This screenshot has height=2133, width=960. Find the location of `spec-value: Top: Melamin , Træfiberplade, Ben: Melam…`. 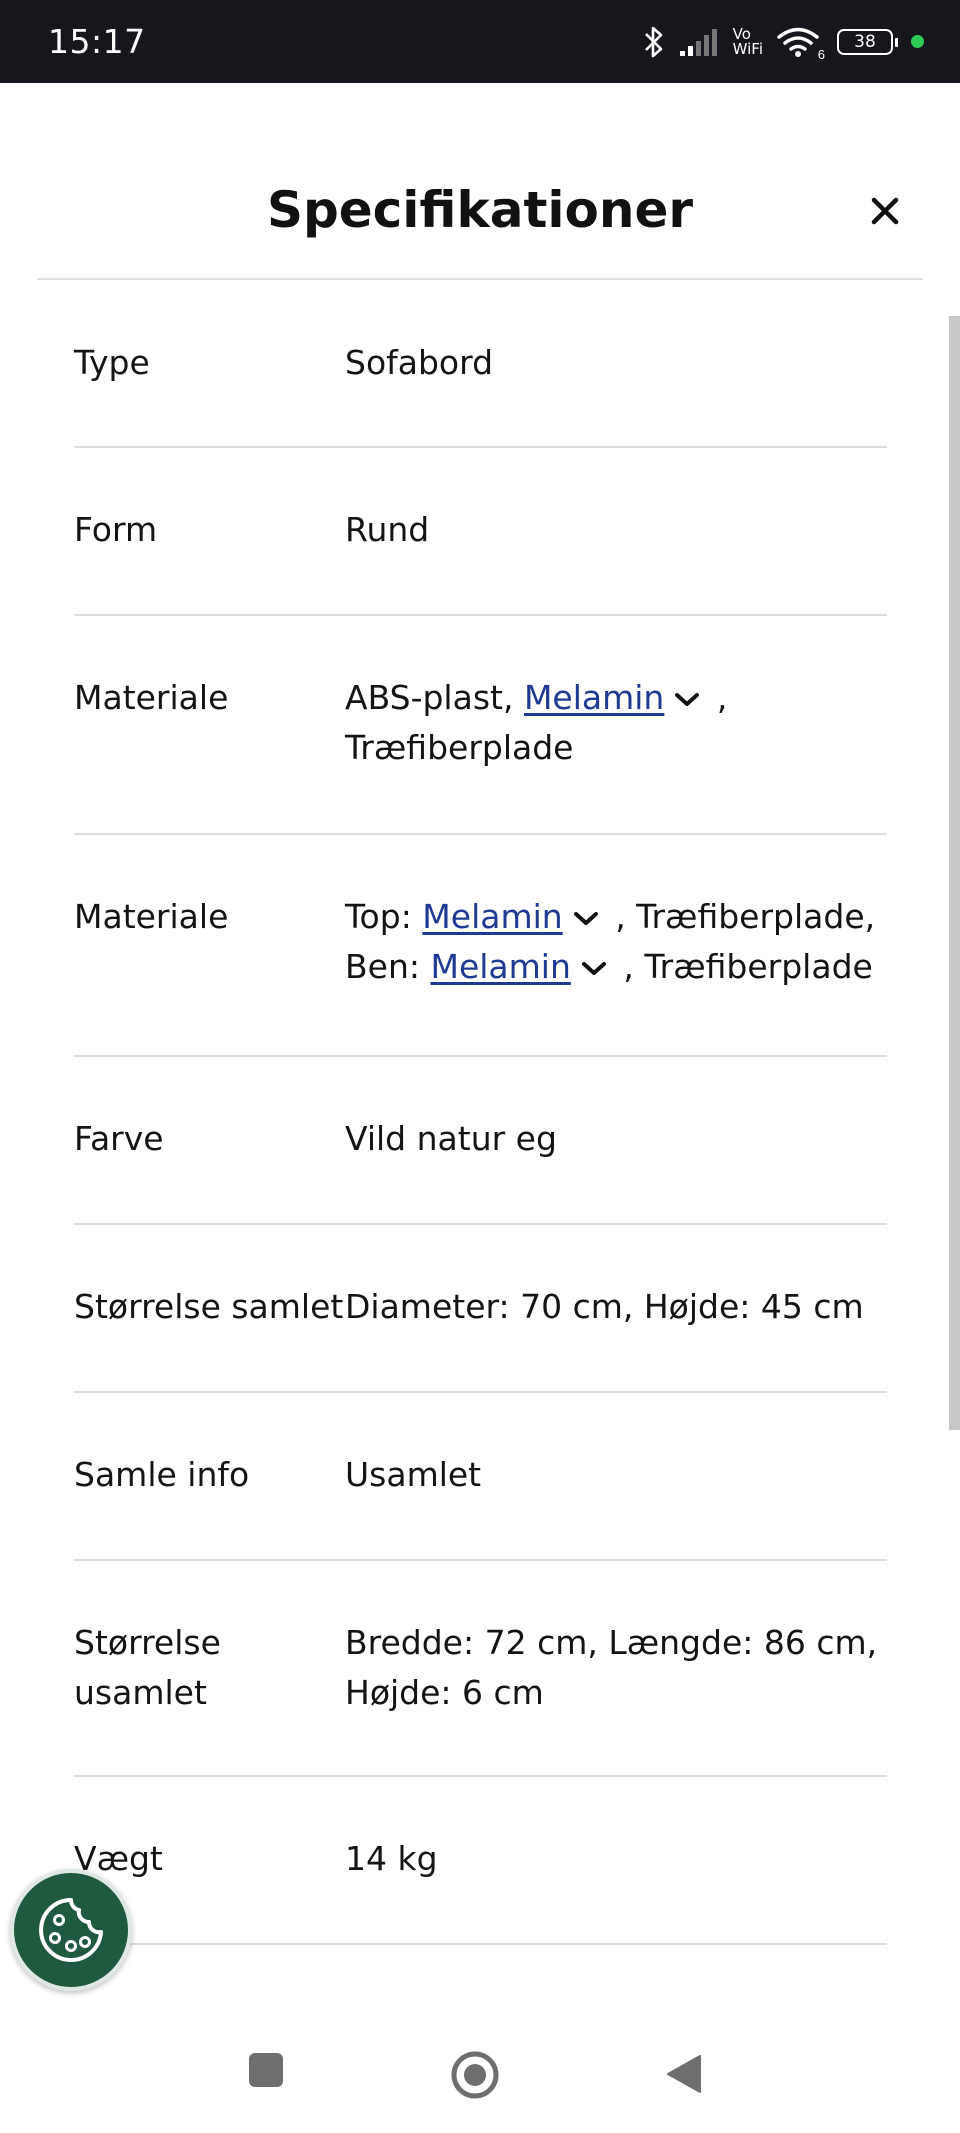

spec-value: Top: Melamin , Træfiberplade, Ben: Melam… is located at coordinates (625, 942).